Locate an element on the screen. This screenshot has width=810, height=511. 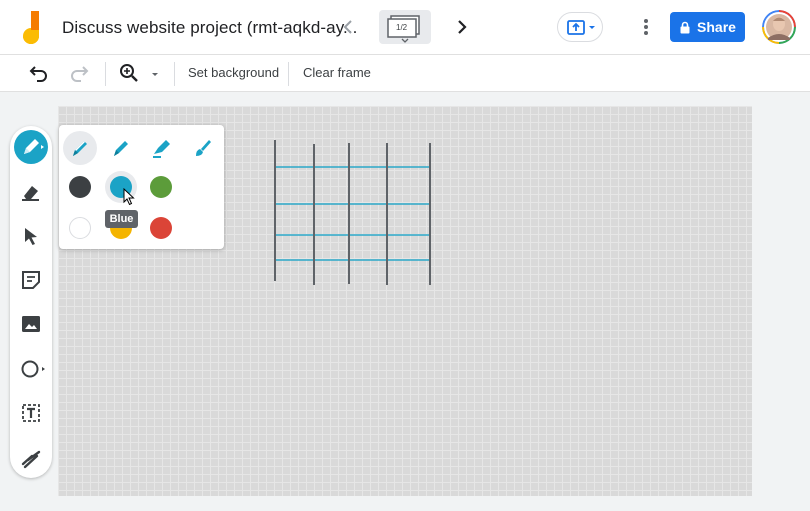
pen-type-marker-button is located at coordinates (80, 148).